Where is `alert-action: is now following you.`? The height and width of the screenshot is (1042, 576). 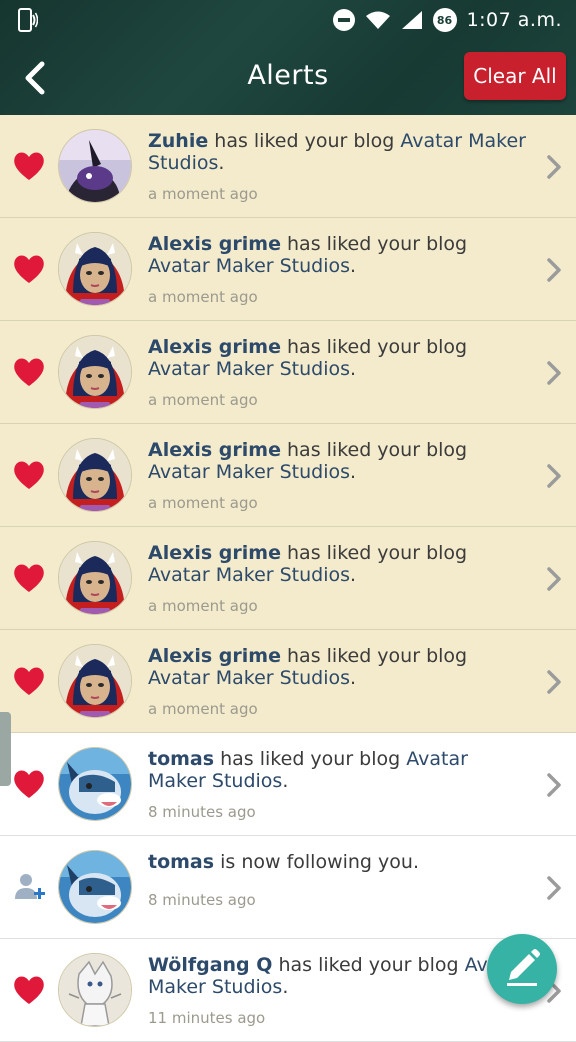 alert-action: is now following you. is located at coordinates (316, 862).